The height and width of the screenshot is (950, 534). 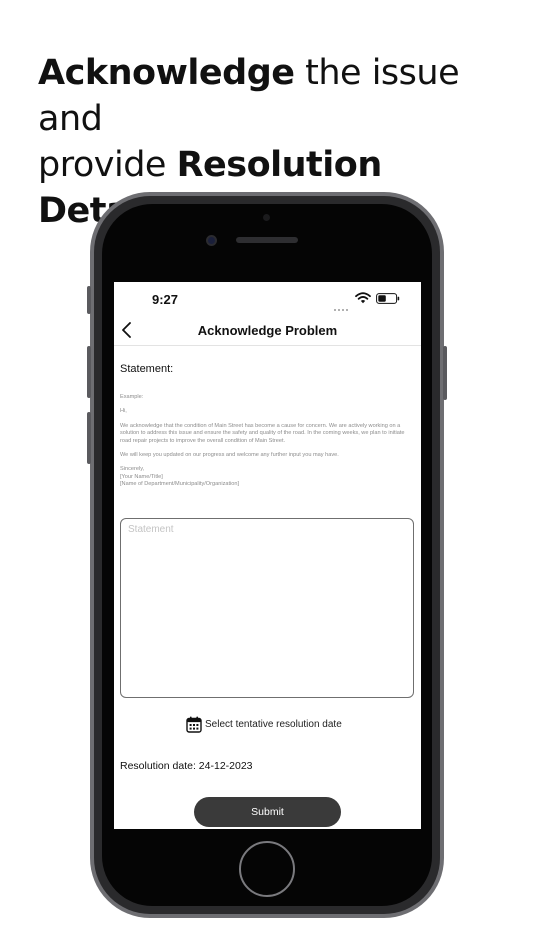 What do you see at coordinates (267, 608) in the screenshot?
I see `statement-input` at bounding box center [267, 608].